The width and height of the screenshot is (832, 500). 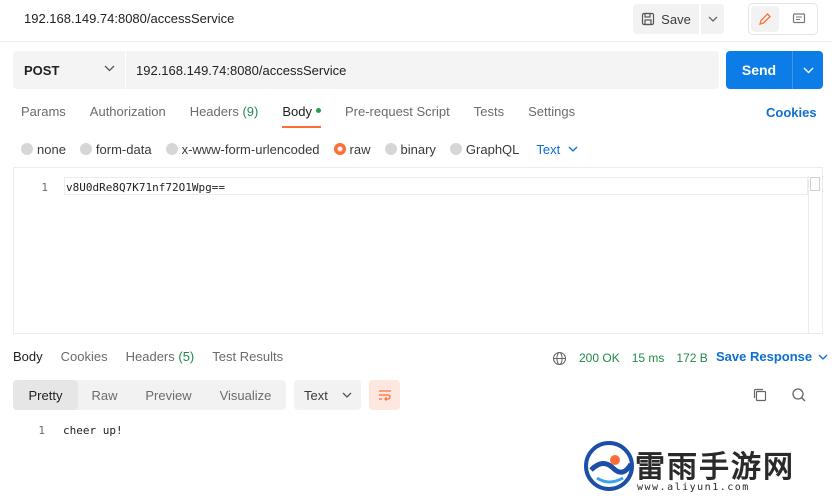 I want to click on response-tab-body: Body, so click(x=28, y=361).